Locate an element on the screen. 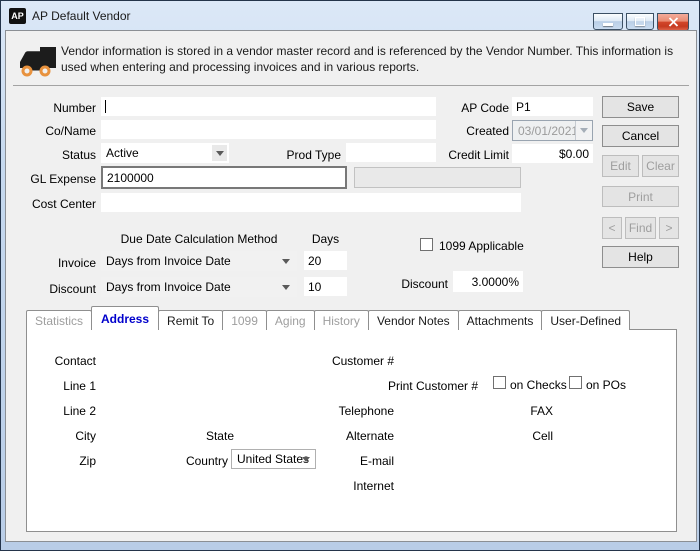 The image size is (700, 551). tab-user-defined: User-Defined is located at coordinates (586, 320).